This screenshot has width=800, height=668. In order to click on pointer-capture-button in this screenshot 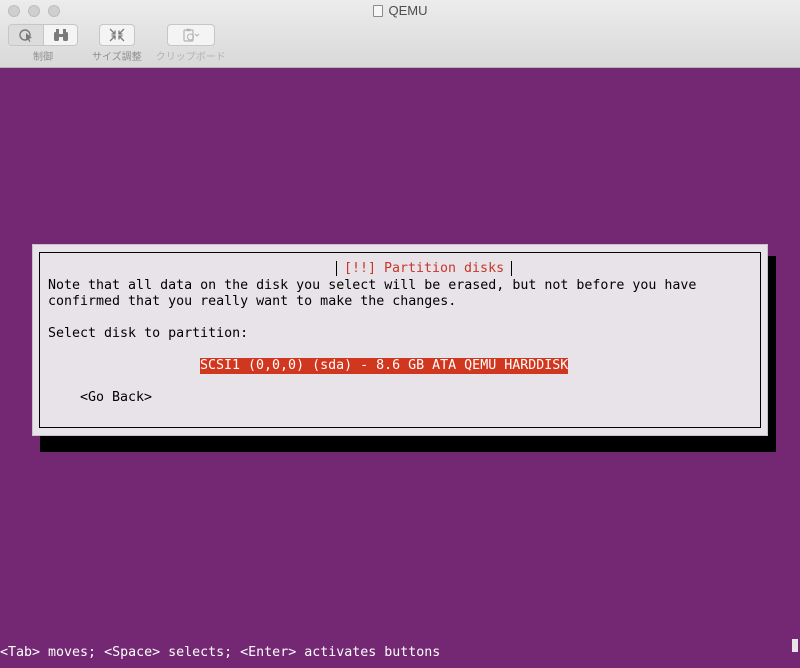, I will do `click(26, 35)`.